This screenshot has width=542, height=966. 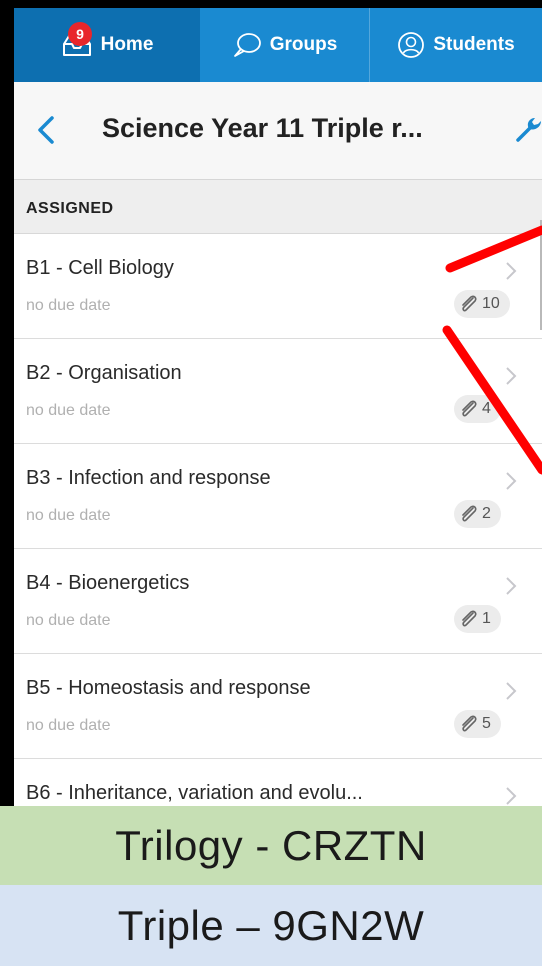 What do you see at coordinates (477, 724) in the screenshot?
I see `attachment-badge: 5` at bounding box center [477, 724].